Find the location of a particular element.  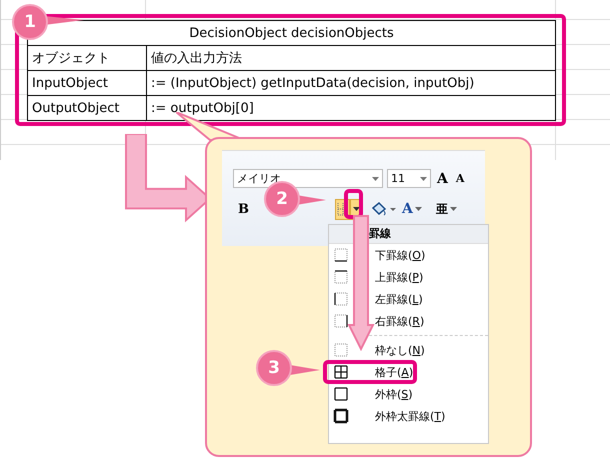

font-size-dropdown: 11 is located at coordinates (409, 178).